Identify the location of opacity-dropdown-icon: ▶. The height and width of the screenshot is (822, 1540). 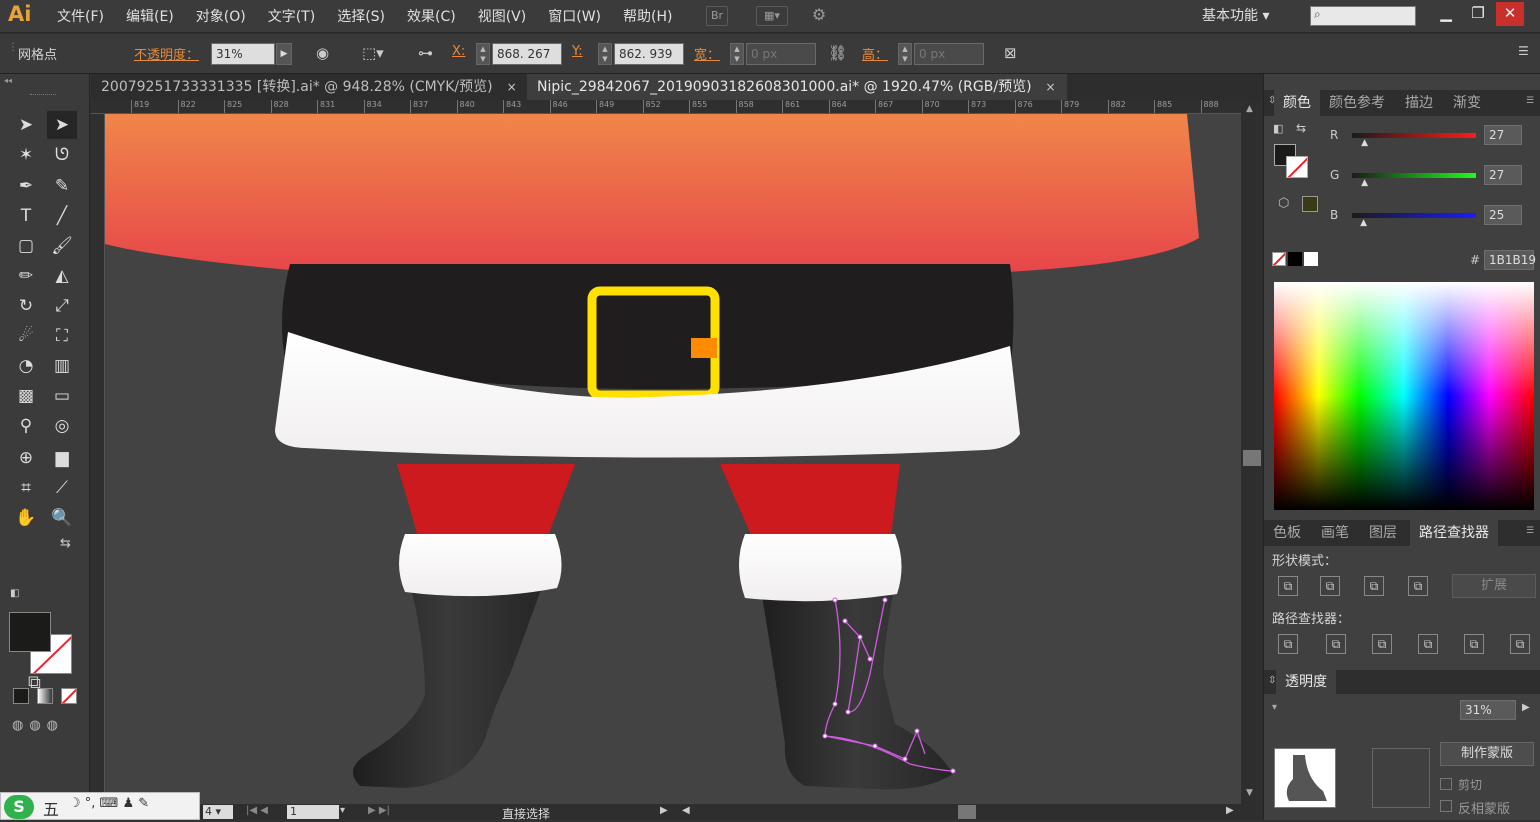
(284, 54).